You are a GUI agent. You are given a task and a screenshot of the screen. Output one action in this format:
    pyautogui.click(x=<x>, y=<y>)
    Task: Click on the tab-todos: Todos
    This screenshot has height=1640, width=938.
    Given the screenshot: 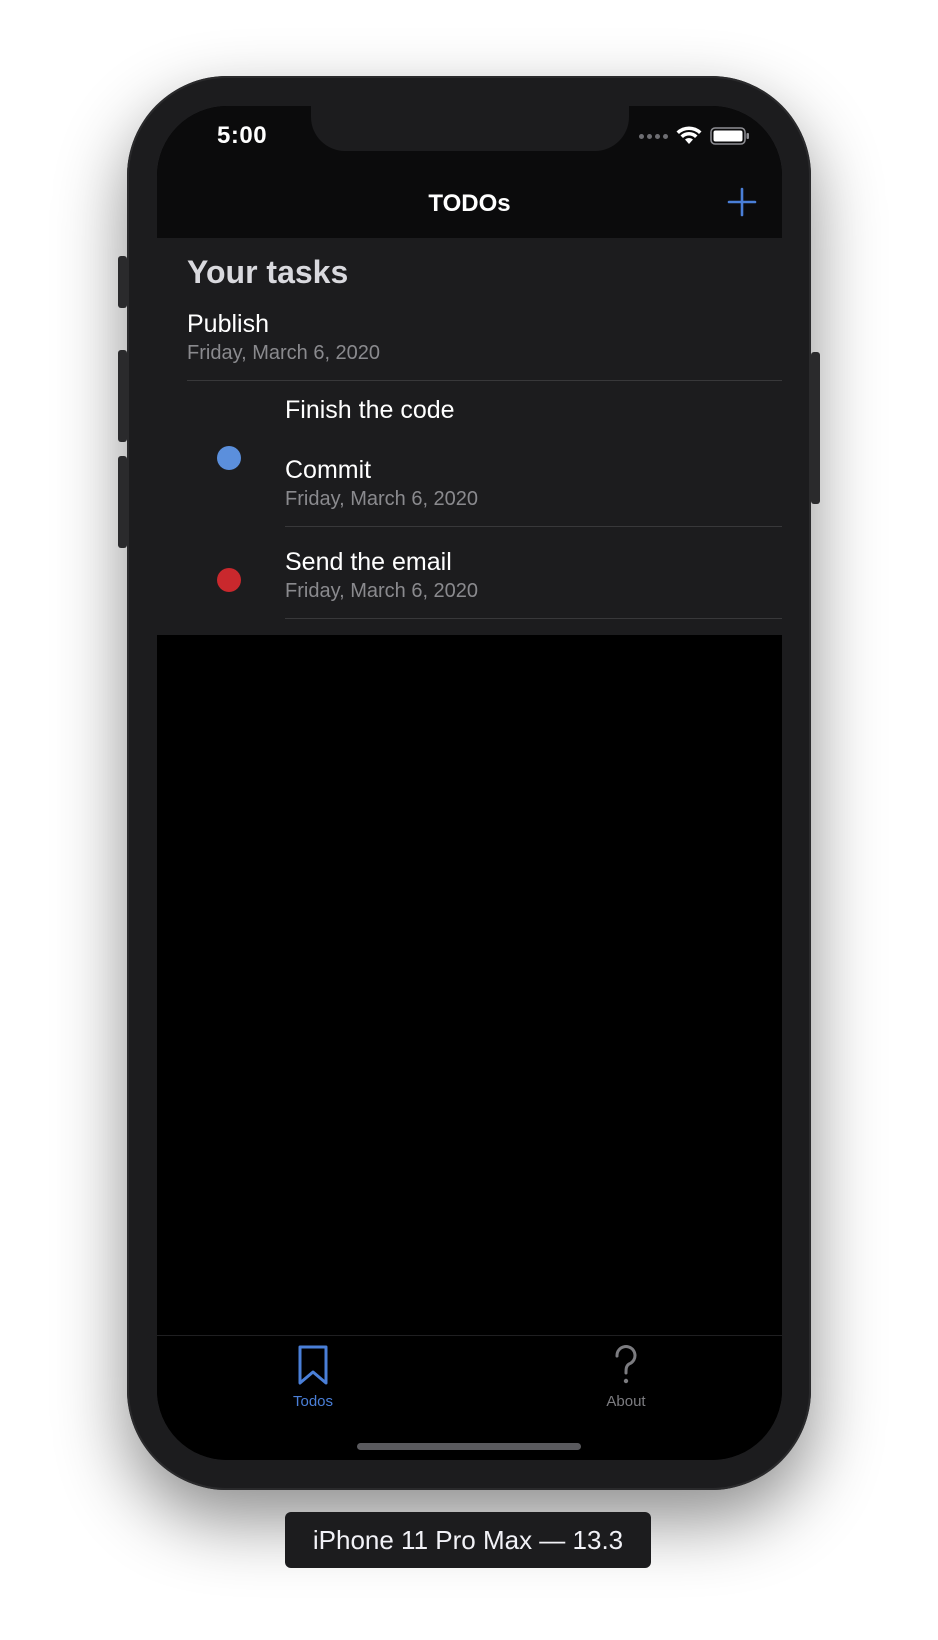 What is the action you would take?
    pyautogui.click(x=313, y=1377)
    